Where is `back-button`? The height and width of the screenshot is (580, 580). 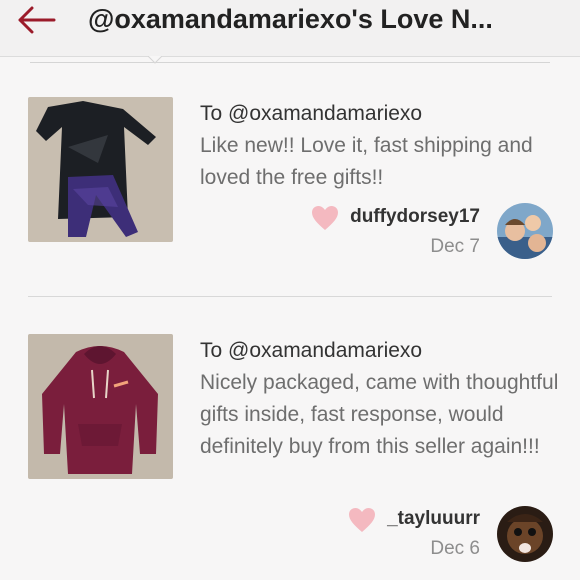 back-button is located at coordinates (37, 20).